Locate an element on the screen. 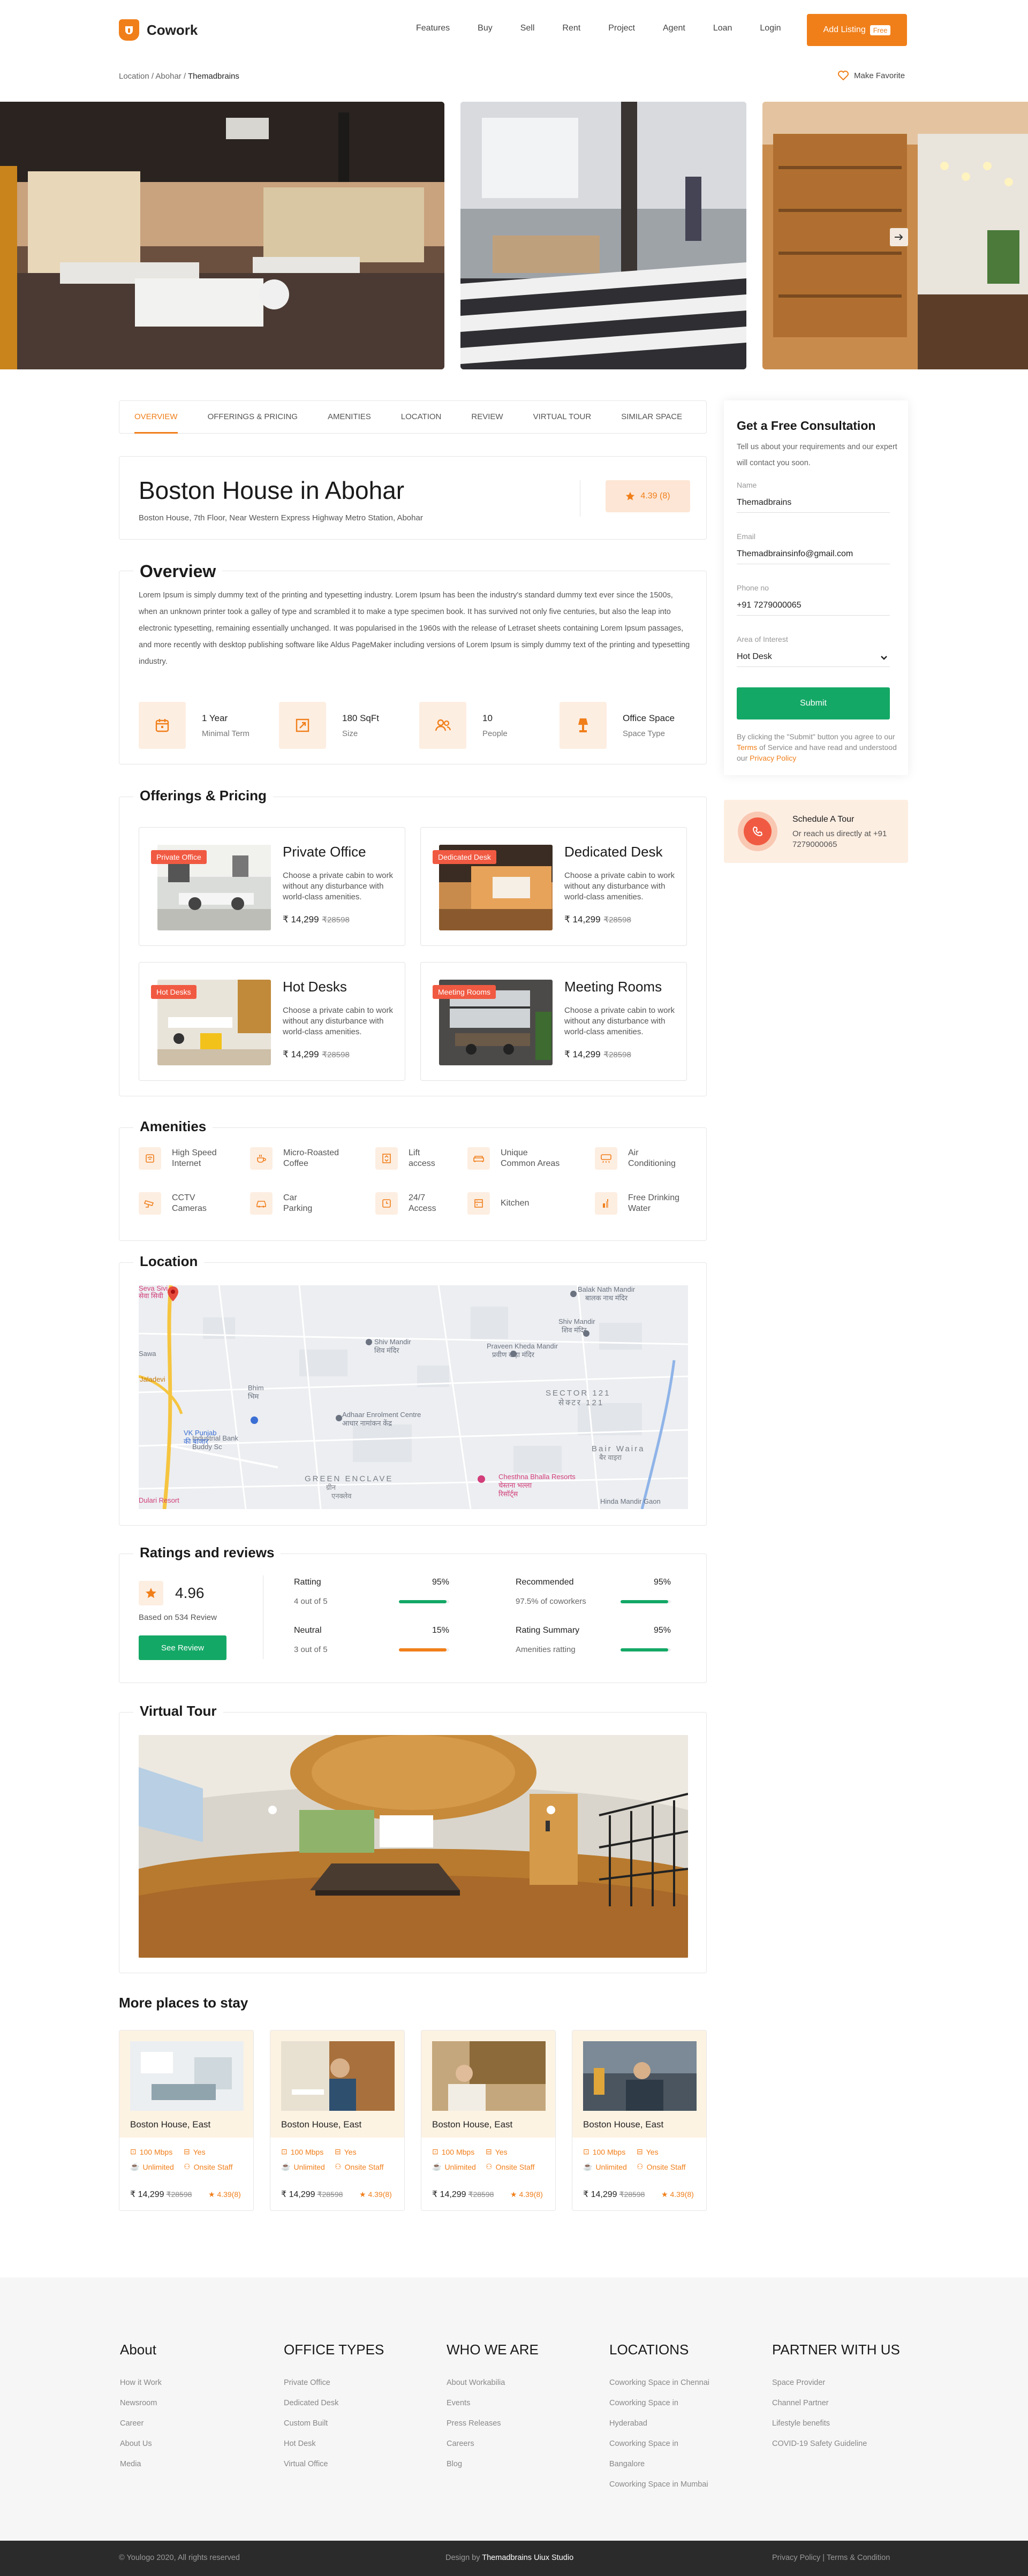 The width and height of the screenshot is (1028, 2576). place-staff: ⚇ Onsite Staff is located at coordinates (661, 2166).